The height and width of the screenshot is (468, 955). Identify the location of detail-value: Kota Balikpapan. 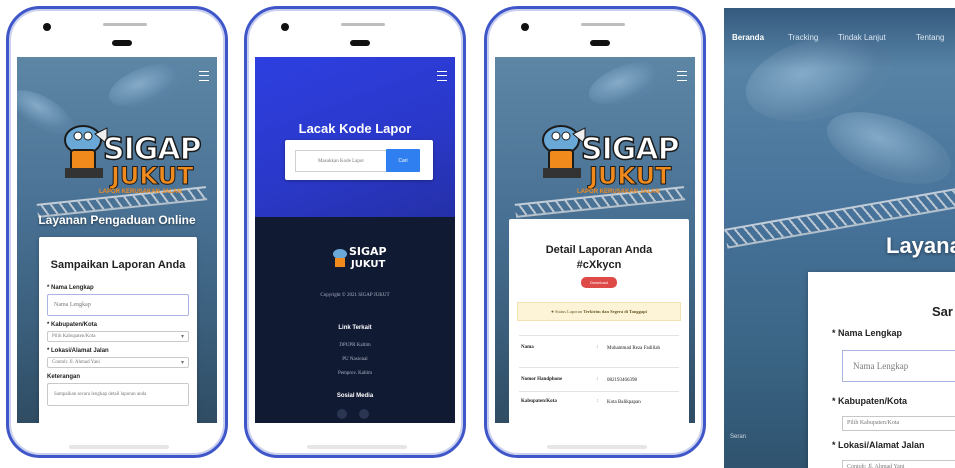
(624, 402).